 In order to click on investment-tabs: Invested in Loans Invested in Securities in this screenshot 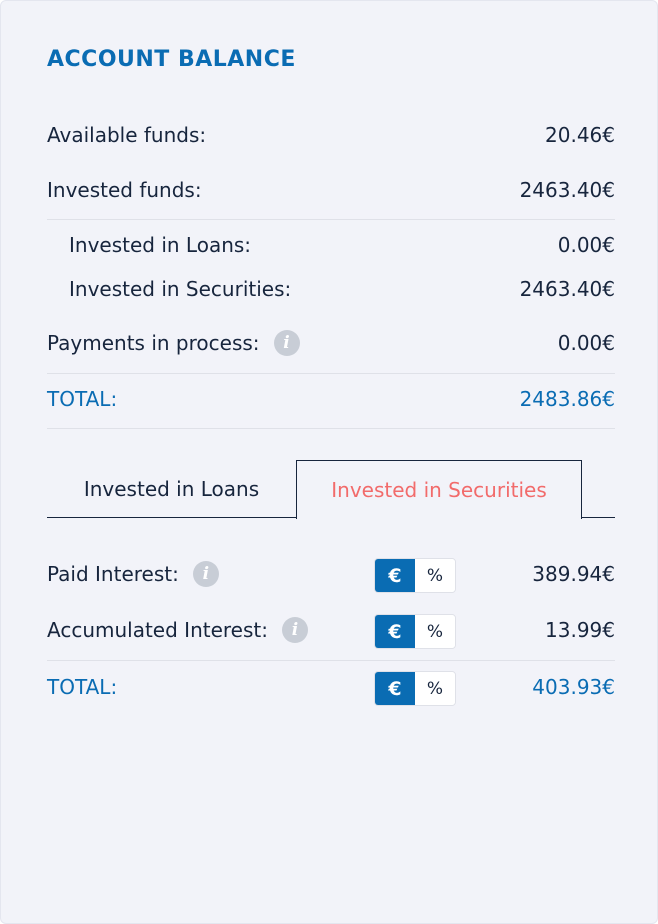, I will do `click(331, 489)`.